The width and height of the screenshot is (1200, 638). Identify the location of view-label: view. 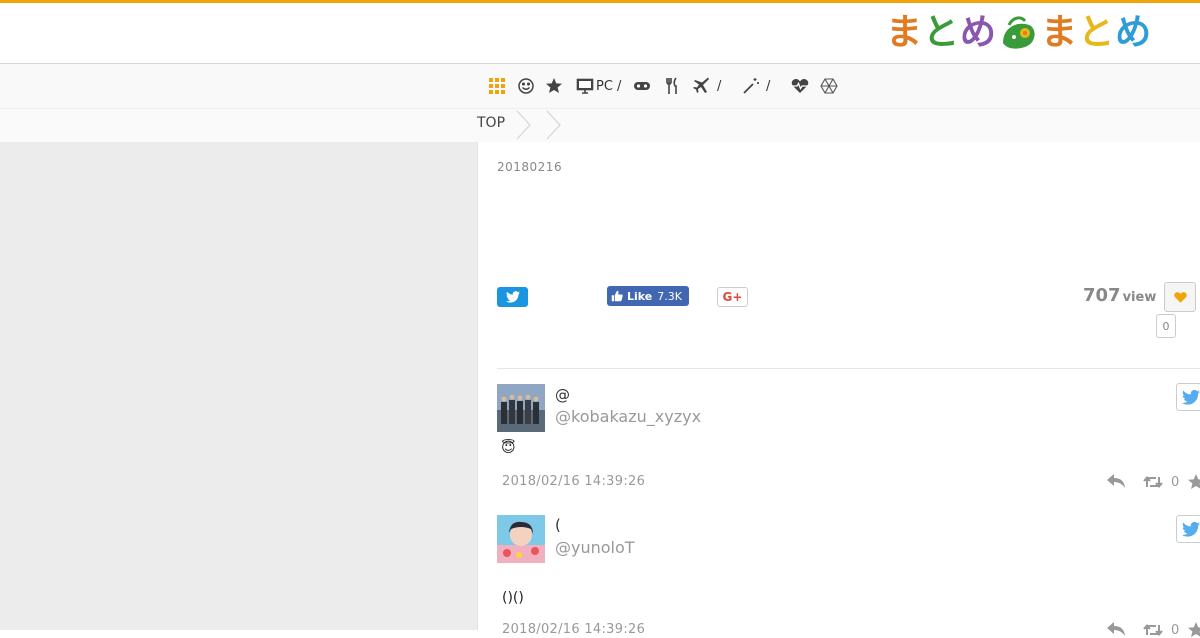
(1139, 297).